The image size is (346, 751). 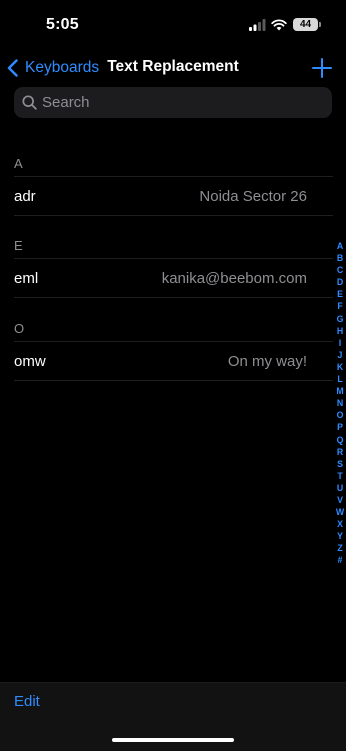 What do you see at coordinates (305, 24) in the screenshot?
I see `battery-icon: 44` at bounding box center [305, 24].